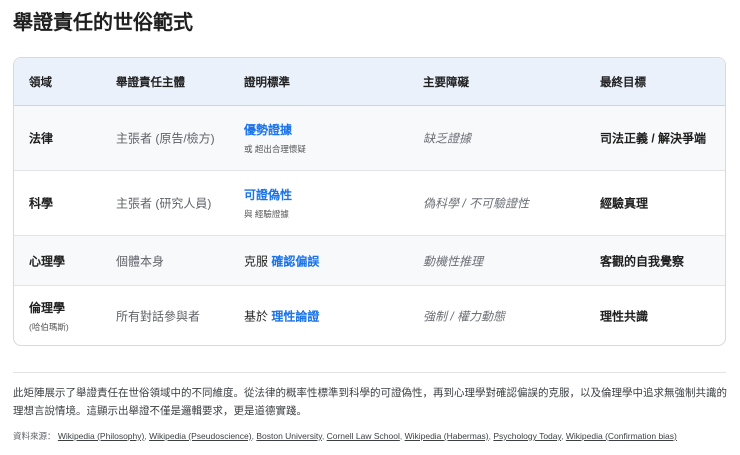  Describe the element at coordinates (258, 316) in the screenshot. I see `standard-prefix: 基於` at that location.